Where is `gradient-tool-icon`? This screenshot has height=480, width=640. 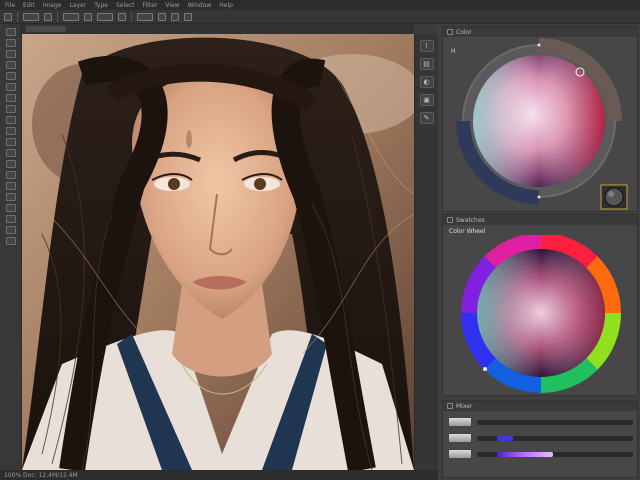
gradient-tool-icon is located at coordinates (10, 153).